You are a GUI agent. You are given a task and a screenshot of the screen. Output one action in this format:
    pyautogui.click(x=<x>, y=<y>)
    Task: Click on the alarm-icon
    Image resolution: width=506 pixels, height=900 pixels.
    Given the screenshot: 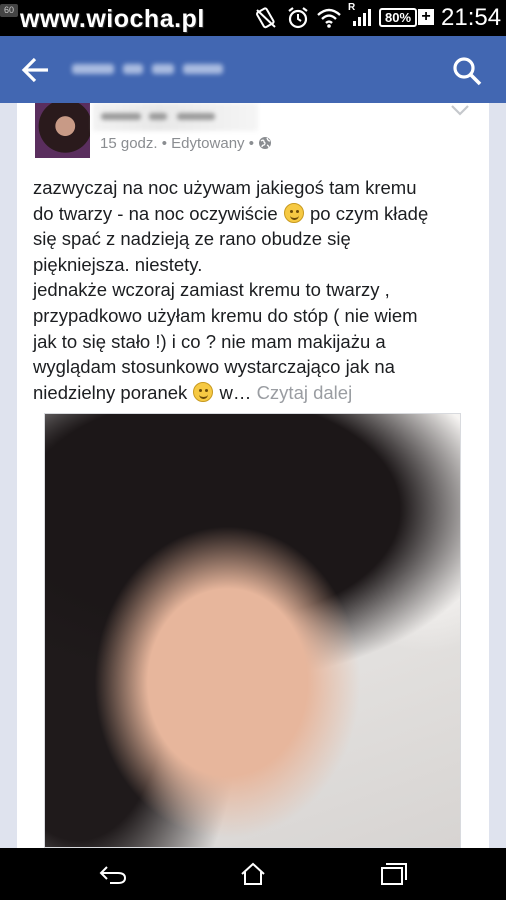 What is the action you would take?
    pyautogui.click(x=298, y=18)
    